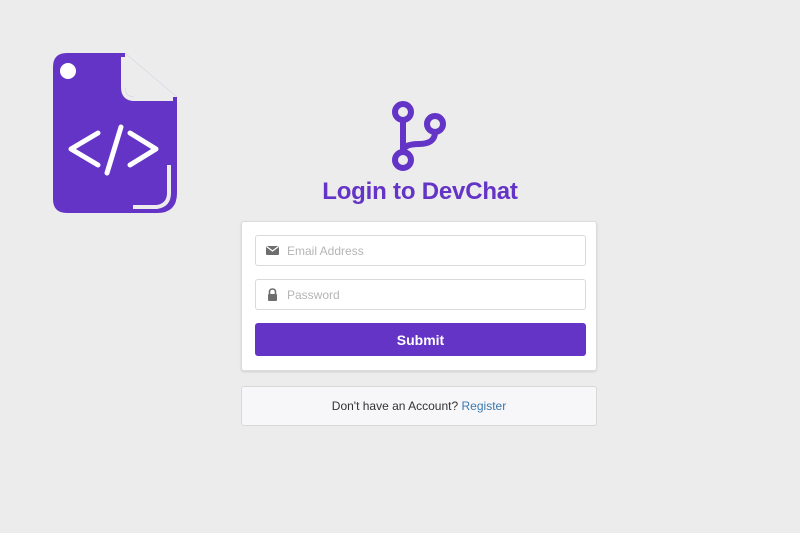 This screenshot has width=800, height=533. What do you see at coordinates (432, 294) in the screenshot?
I see `password-input` at bounding box center [432, 294].